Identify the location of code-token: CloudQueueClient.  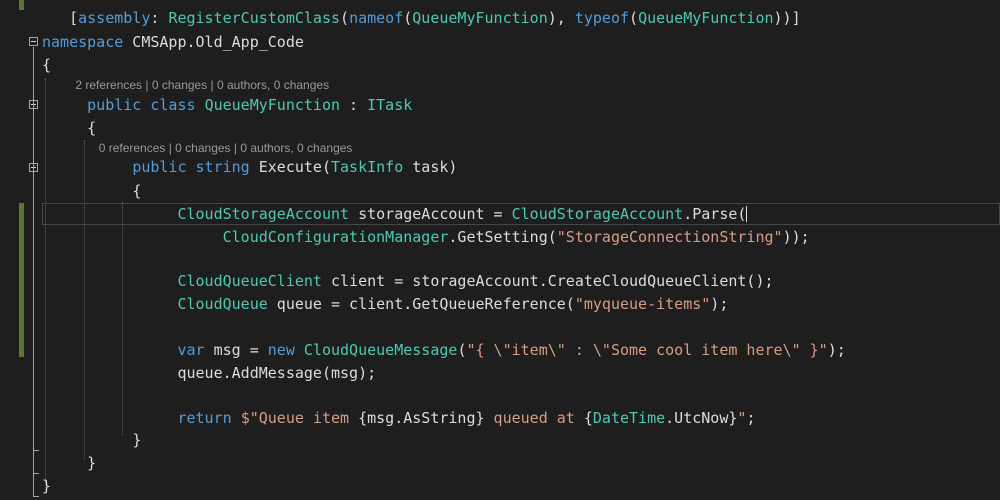
(249, 281).